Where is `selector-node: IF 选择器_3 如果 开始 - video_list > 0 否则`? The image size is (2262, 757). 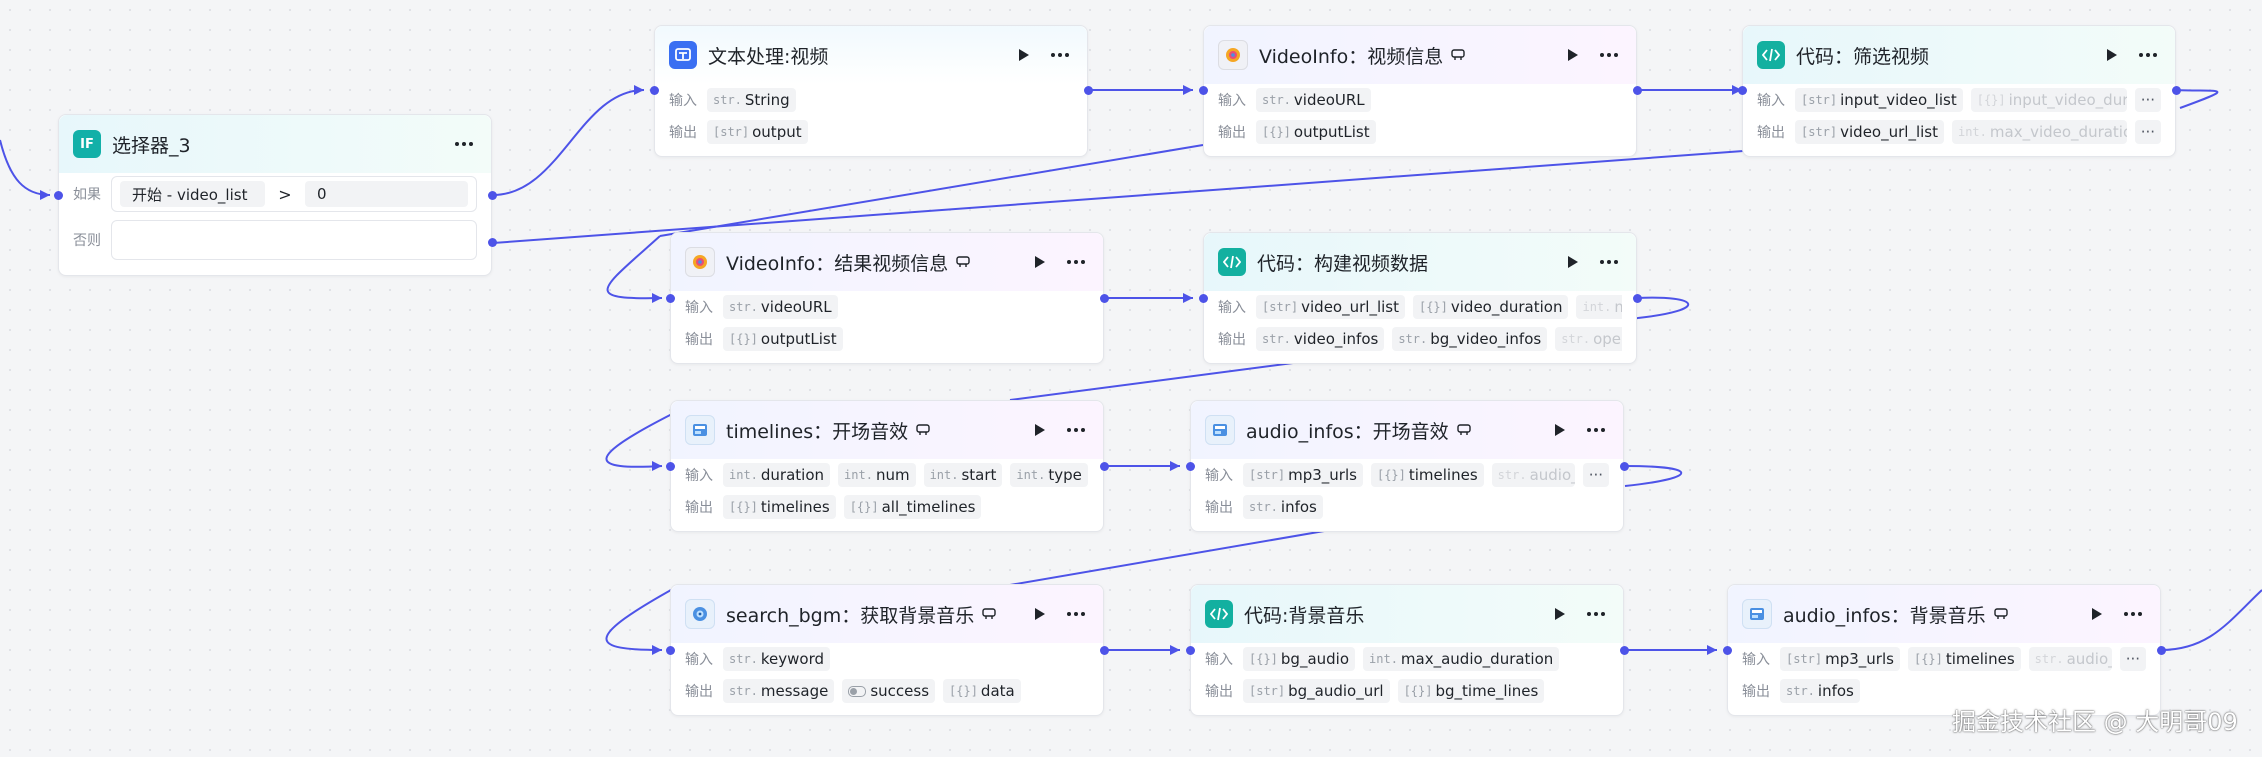
selector-node: IF 选择器_3 如果 开始 - video_list > 0 否则 is located at coordinates (275, 195).